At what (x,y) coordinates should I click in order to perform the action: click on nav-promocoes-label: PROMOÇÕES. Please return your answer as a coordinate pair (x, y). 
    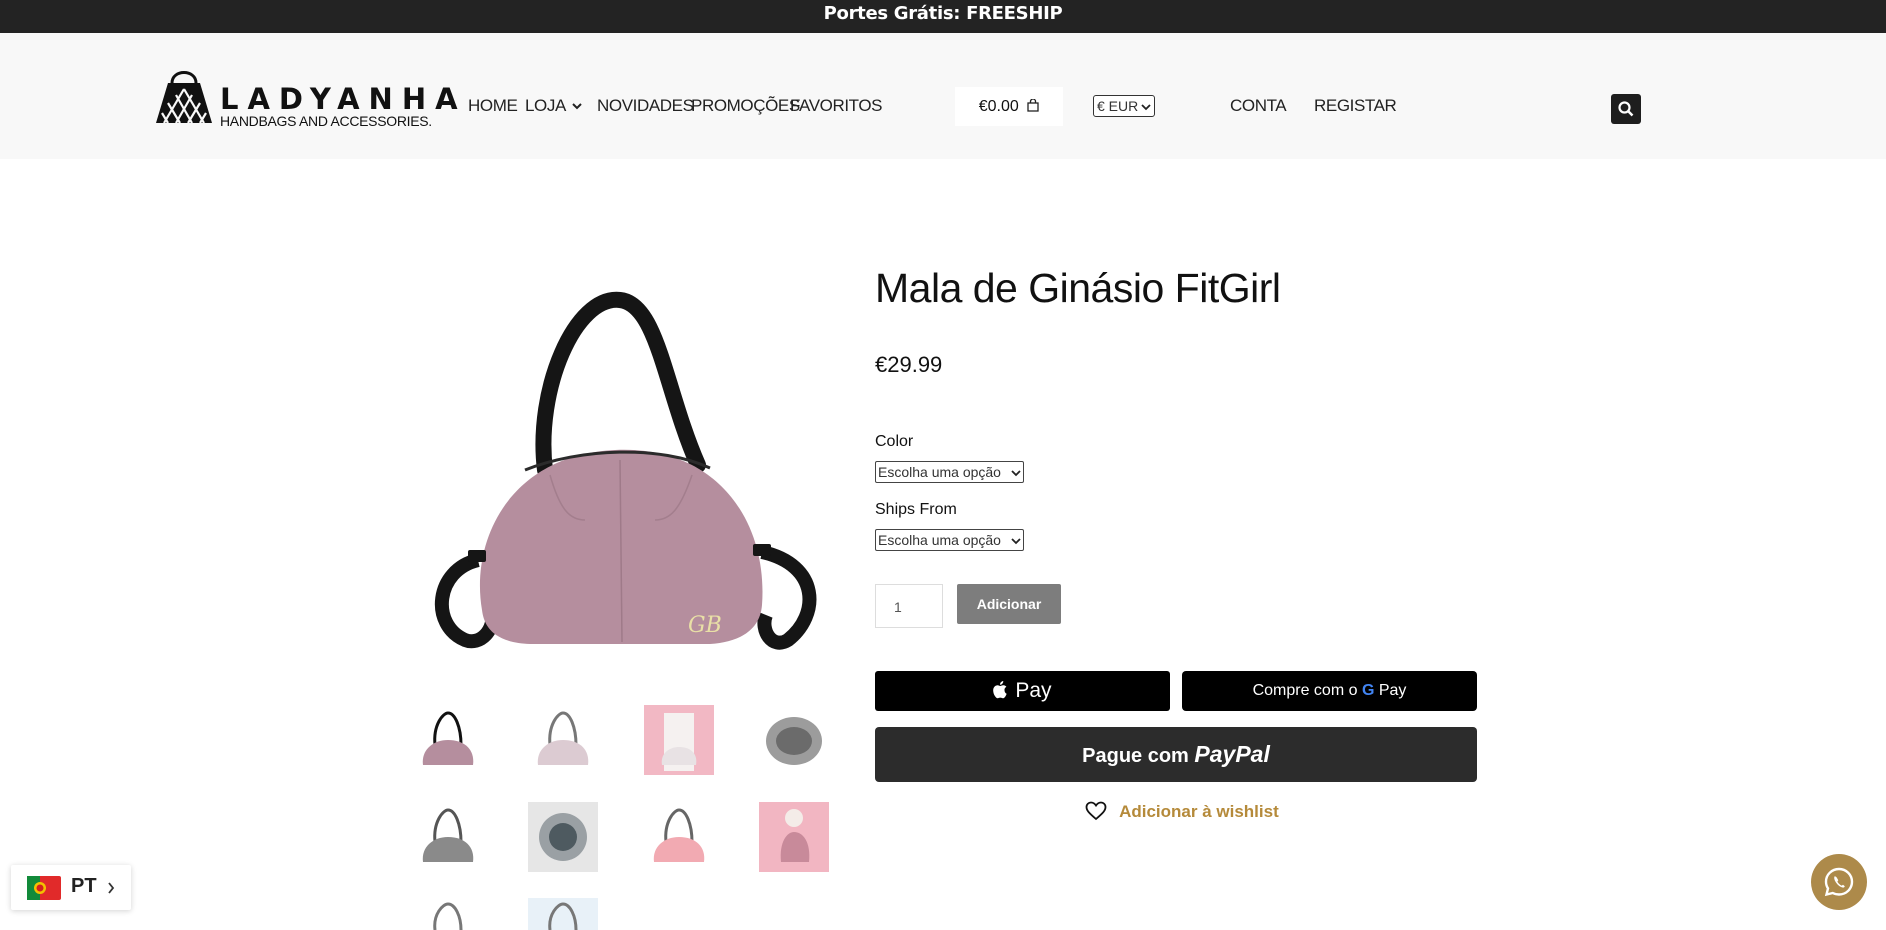
    Looking at the image, I should click on (745, 105).